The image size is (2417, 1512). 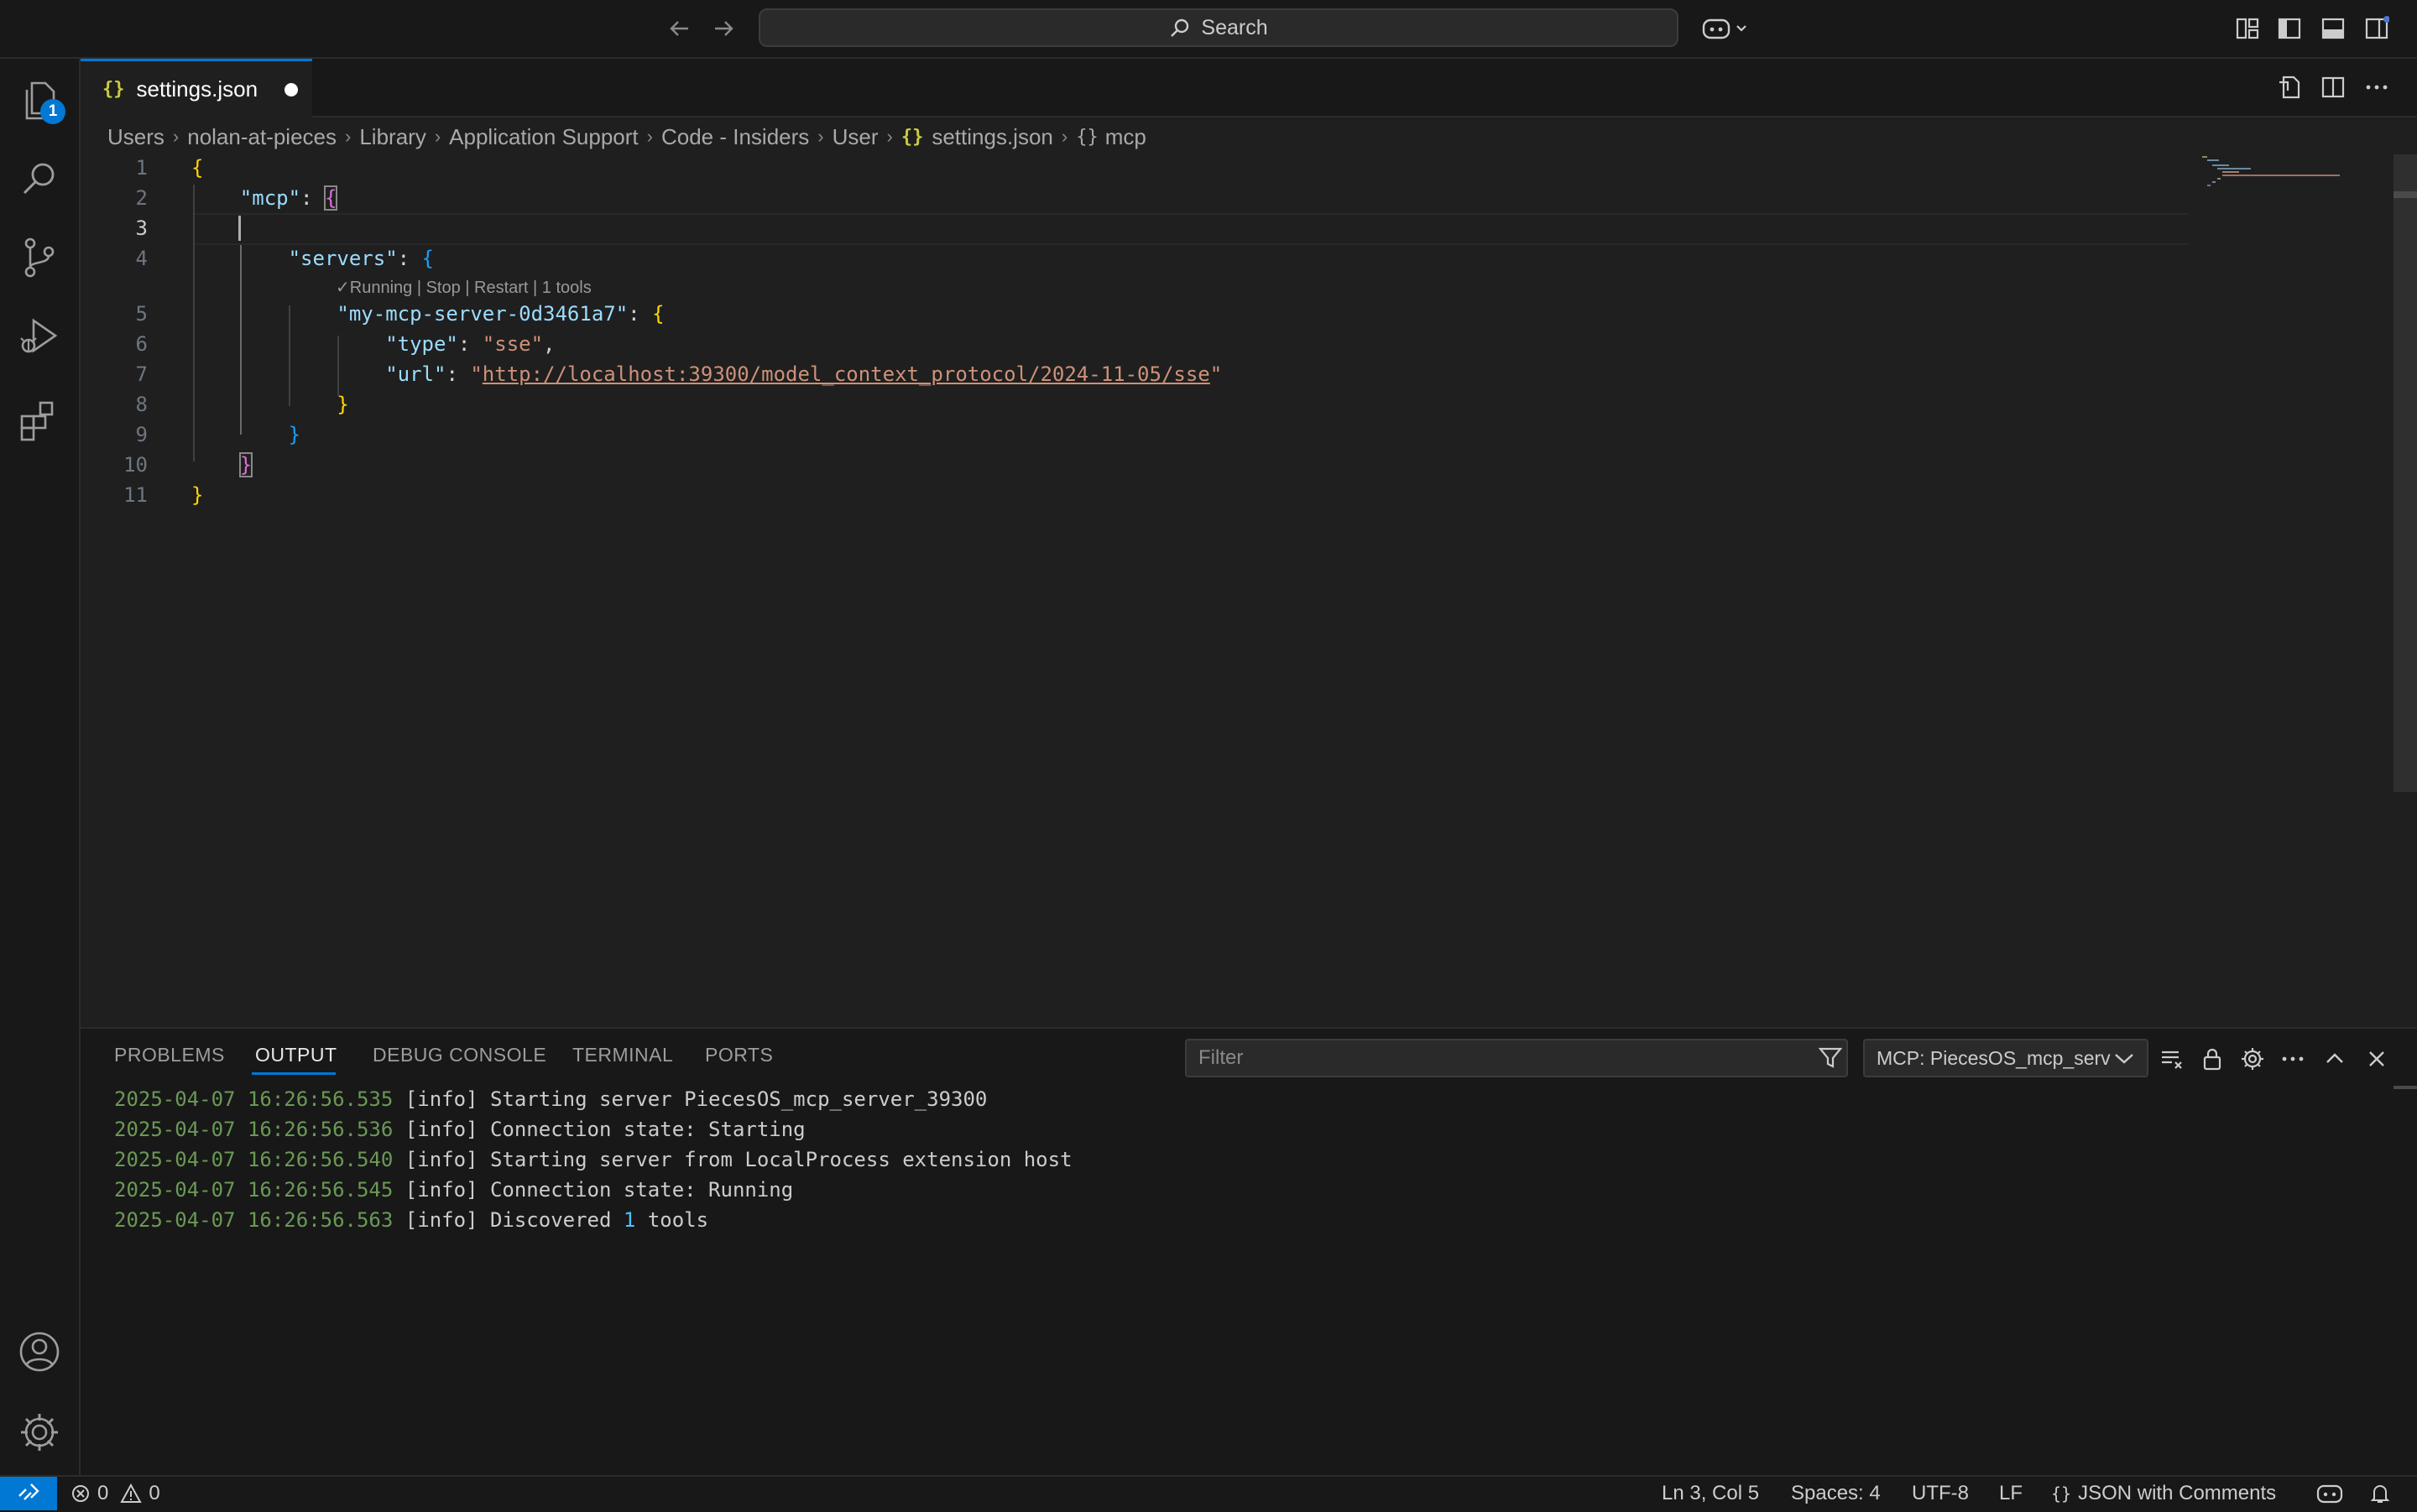 I want to click on output-channel-select: MCP: PiecesOS_mcp_serv, so click(x=2005, y=1058).